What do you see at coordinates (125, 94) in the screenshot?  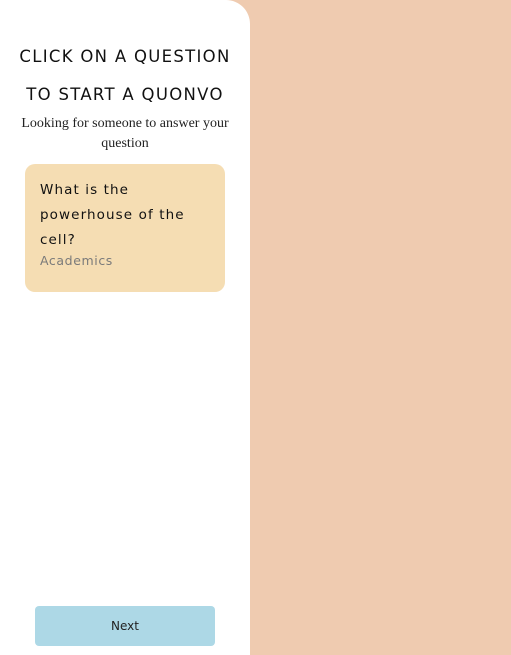 I see `panel-title-line-2: TO START A QUONVO` at bounding box center [125, 94].